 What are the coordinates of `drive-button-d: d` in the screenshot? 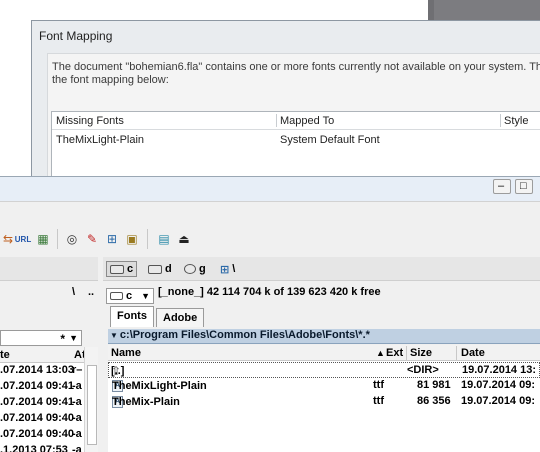 It's located at (160, 269).